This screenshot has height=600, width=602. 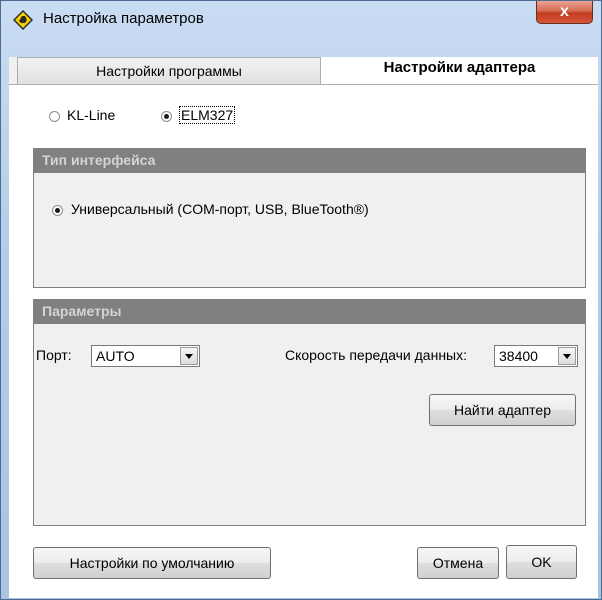 What do you see at coordinates (376, 355) in the screenshot?
I see `speed-label: Скорость передачи данных:` at bounding box center [376, 355].